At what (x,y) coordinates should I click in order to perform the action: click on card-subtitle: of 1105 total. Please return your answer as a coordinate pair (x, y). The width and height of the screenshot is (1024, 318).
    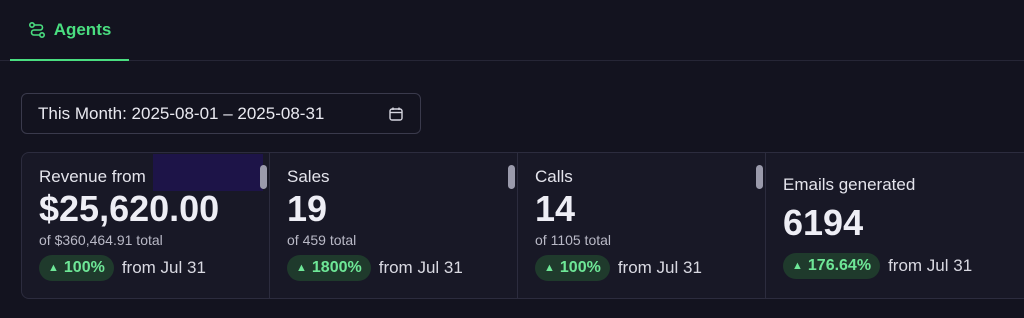
    Looking at the image, I should click on (573, 240).